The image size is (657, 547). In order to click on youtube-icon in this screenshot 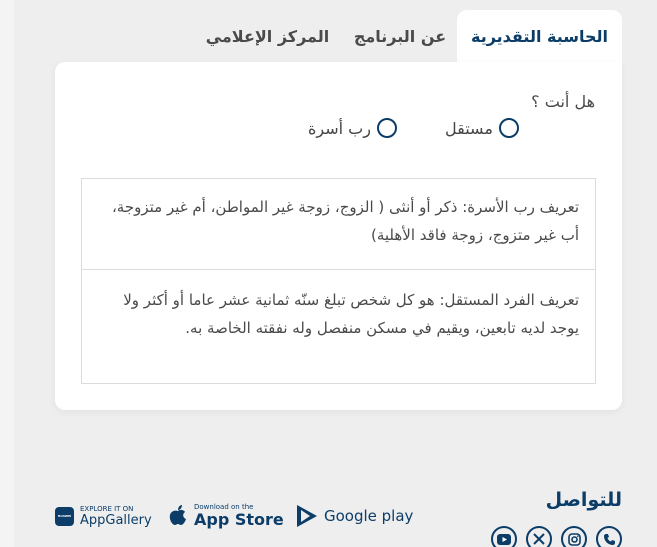, I will do `click(504, 536)`.